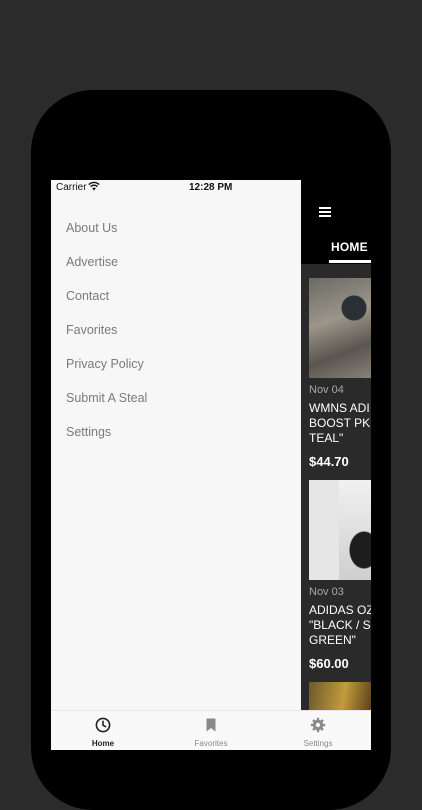 This screenshot has width=422, height=810. What do you see at coordinates (332, 640) in the screenshot?
I see `deal-title-line: GREEN"` at bounding box center [332, 640].